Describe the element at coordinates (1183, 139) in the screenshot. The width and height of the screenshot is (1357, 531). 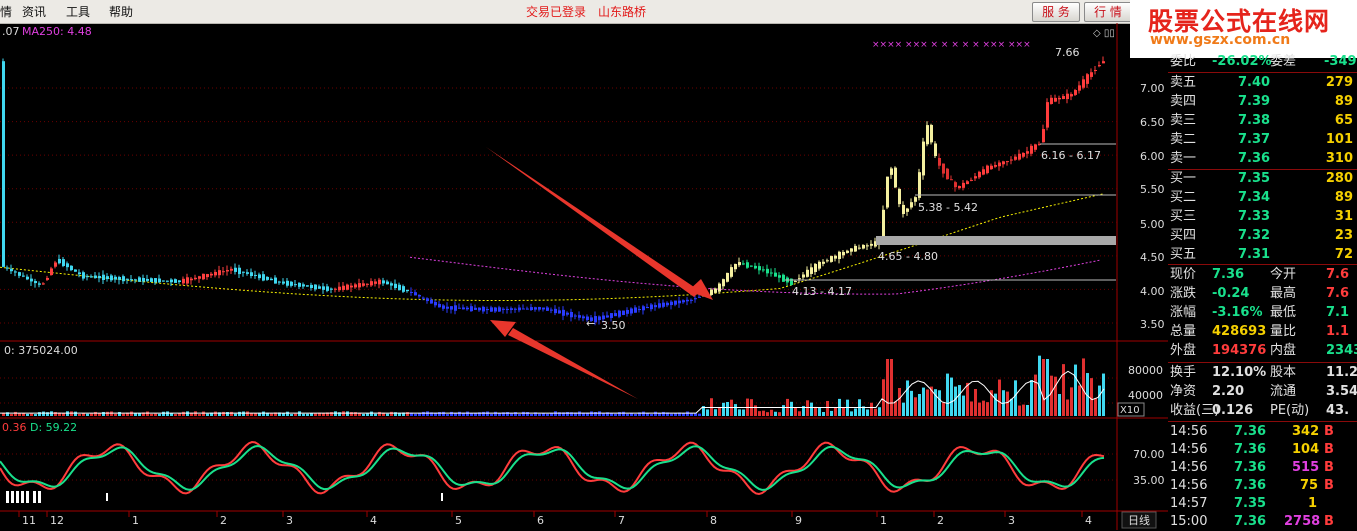
I see `row-label: 卖二` at that location.